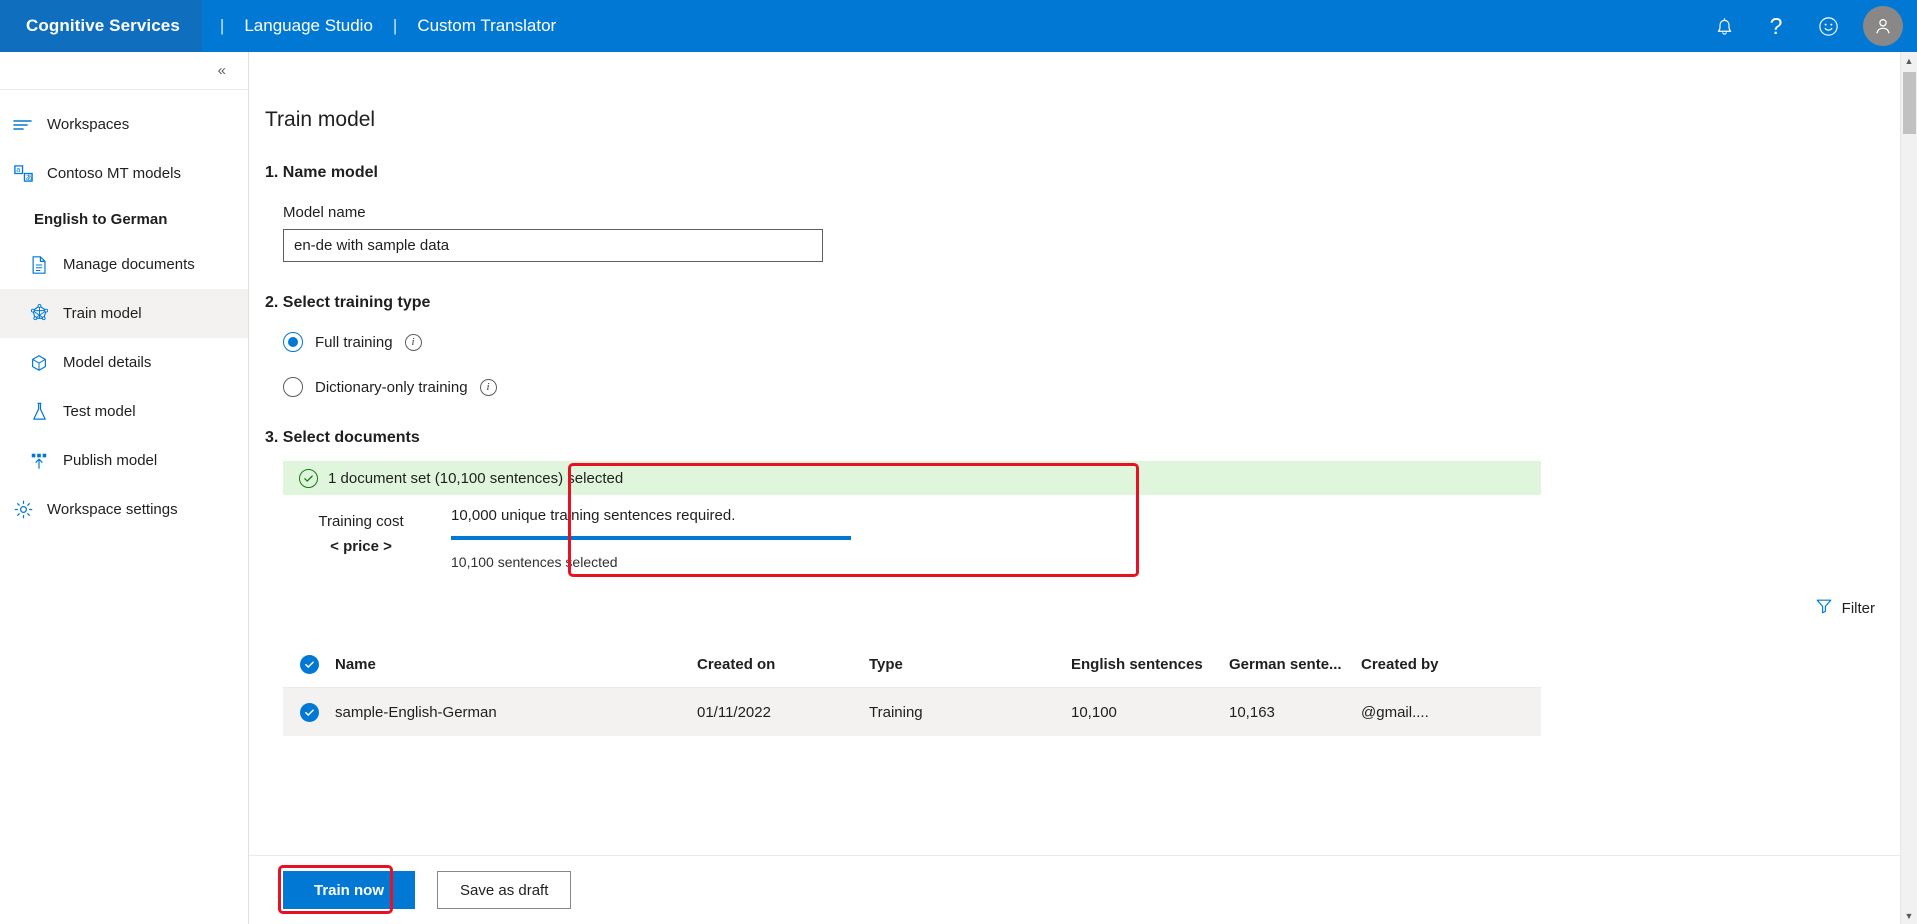 The height and width of the screenshot is (924, 1917). I want to click on sidebar-item-label: Contoso MT models, so click(114, 173).